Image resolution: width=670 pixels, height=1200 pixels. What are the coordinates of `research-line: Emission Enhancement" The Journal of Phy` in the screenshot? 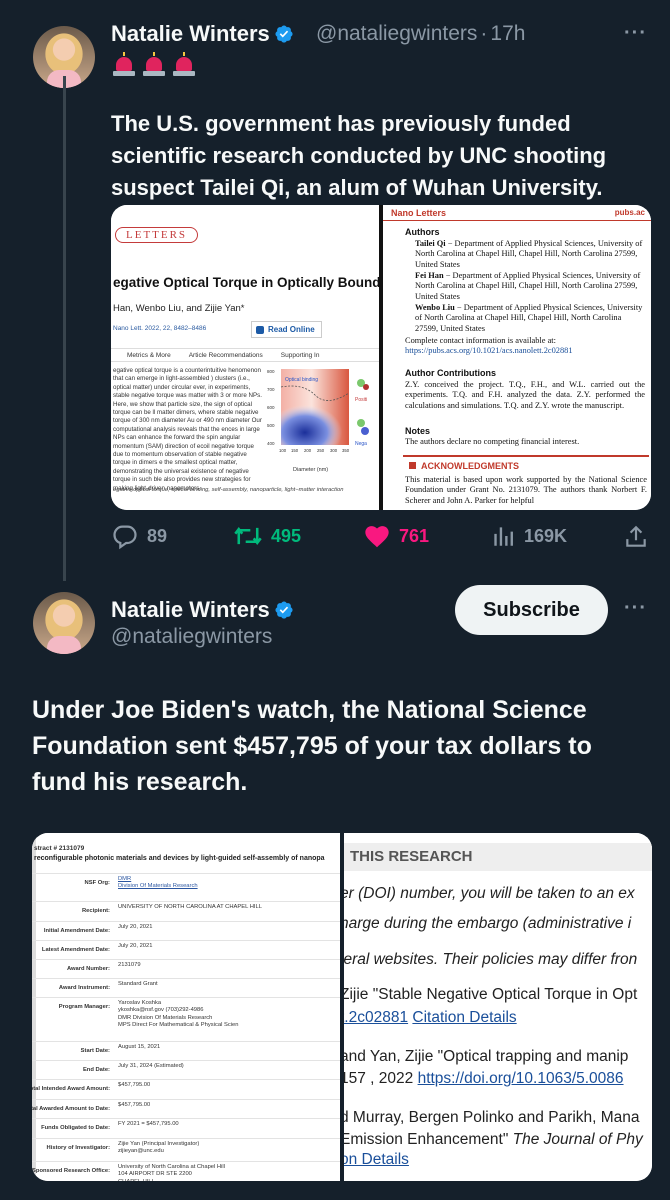 It's located at (493, 1139).